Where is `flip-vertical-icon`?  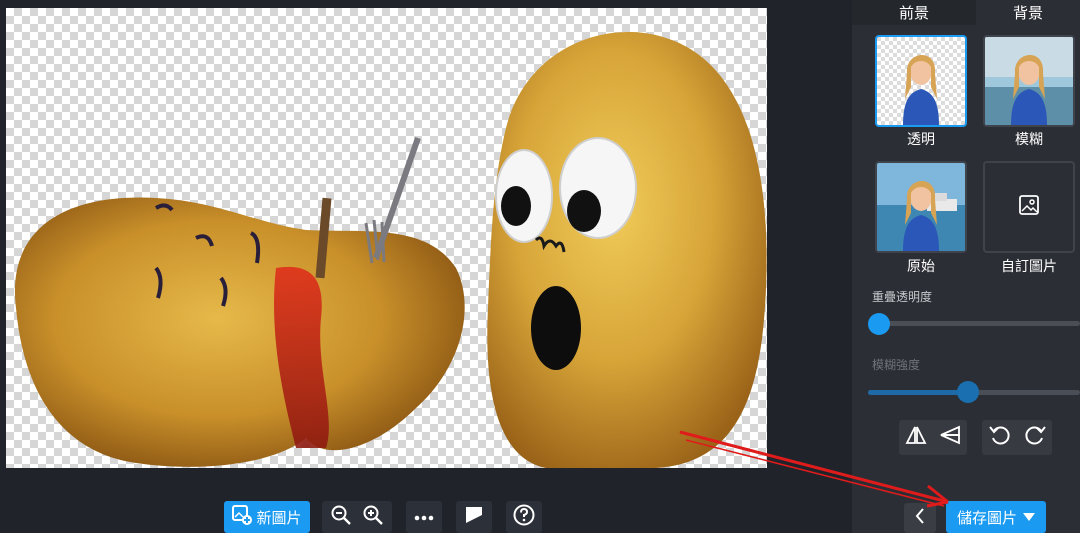
flip-vertical-icon is located at coordinates (950, 437).